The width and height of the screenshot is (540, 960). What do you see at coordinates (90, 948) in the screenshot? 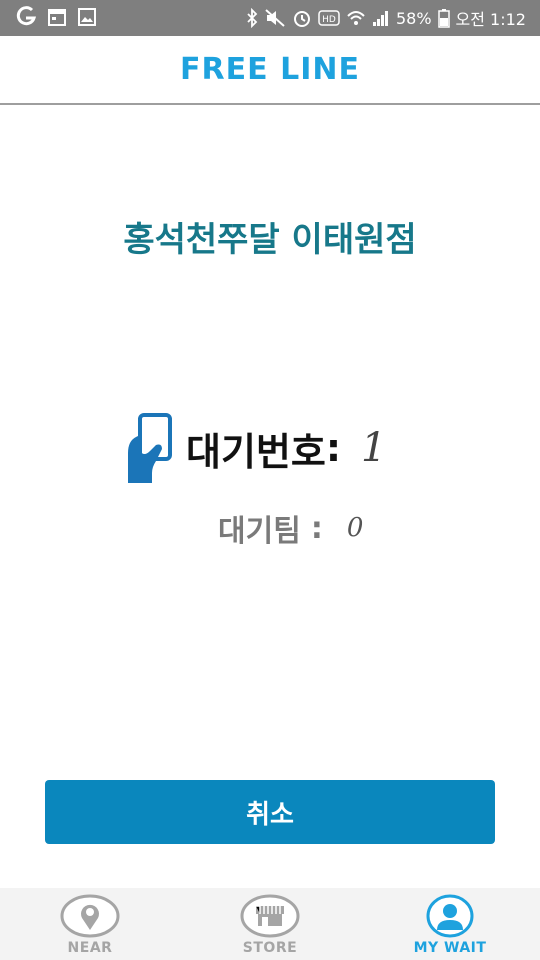
I see `nav-label-near: NEAR` at bounding box center [90, 948].